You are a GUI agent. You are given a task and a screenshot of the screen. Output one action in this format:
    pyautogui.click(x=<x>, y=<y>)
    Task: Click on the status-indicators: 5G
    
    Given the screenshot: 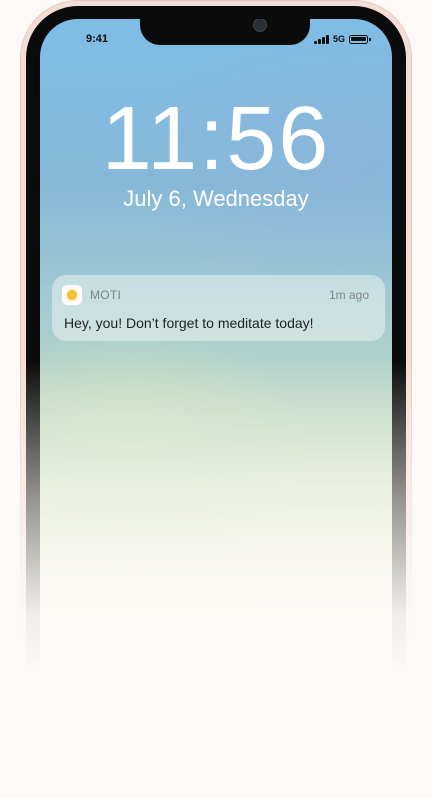 What is the action you would take?
    pyautogui.click(x=342, y=39)
    